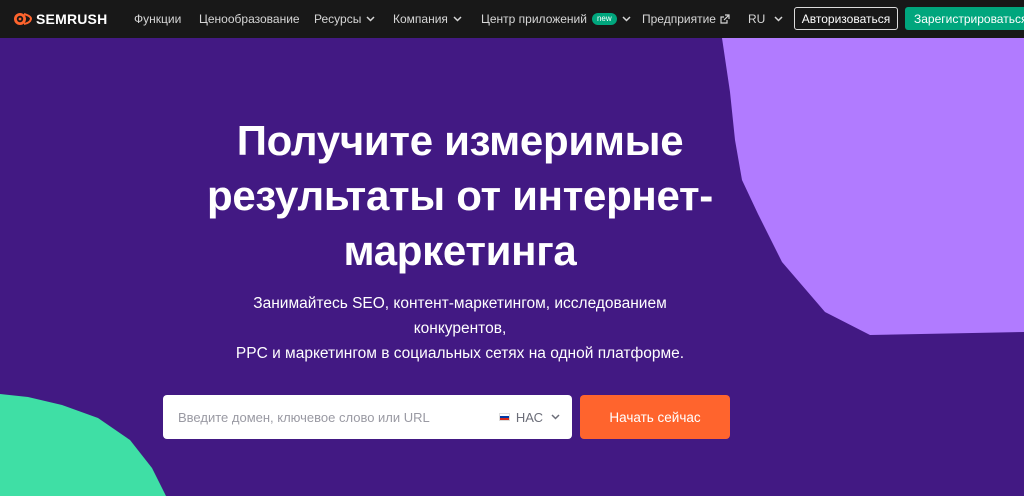 This screenshot has height=496, width=1024. I want to click on signup-button: Зарегистрироваться, so click(964, 18).